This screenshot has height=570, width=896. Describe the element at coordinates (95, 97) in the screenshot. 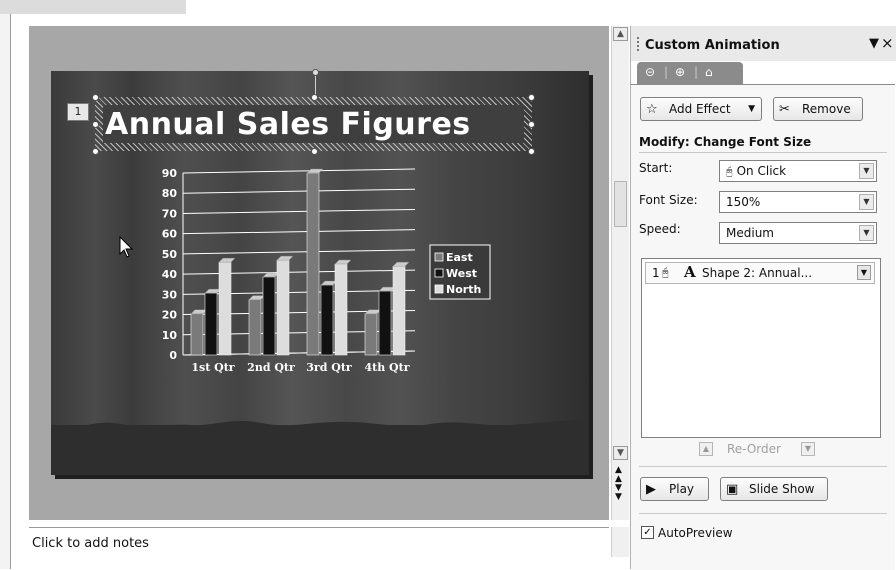

I see `resize-handle-tl` at that location.